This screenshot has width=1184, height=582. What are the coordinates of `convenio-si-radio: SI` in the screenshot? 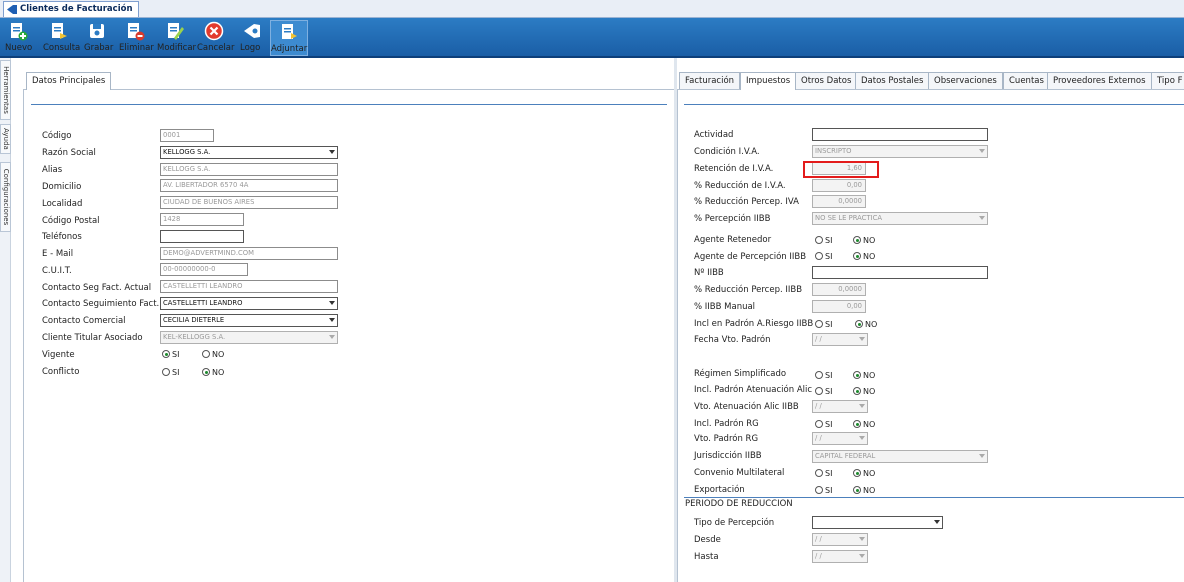 It's located at (823, 473).